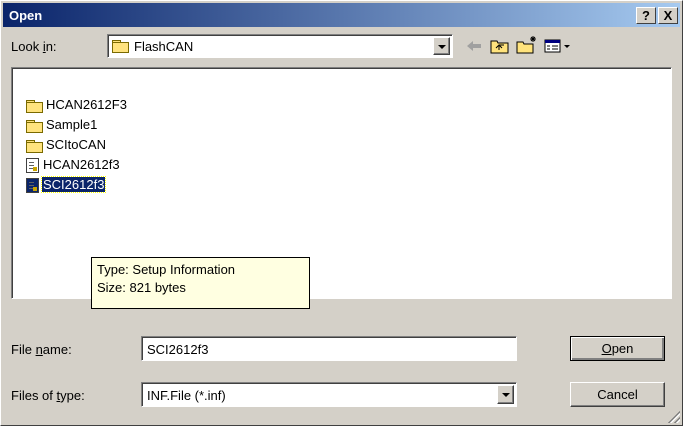 Image resolution: width=683 pixels, height=426 pixels. I want to click on list-item: HCAN2612f3, so click(73, 165).